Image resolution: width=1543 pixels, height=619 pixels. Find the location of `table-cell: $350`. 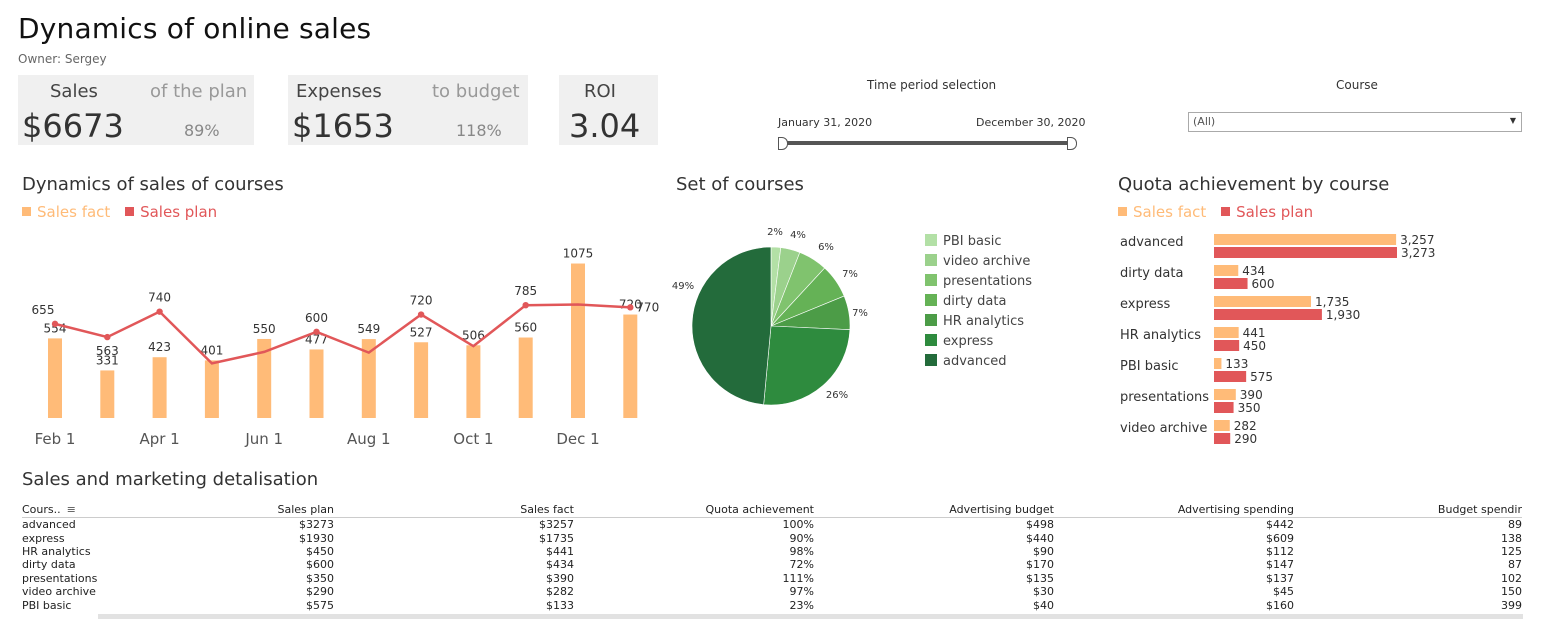

table-cell: $350 is located at coordinates (320, 578).